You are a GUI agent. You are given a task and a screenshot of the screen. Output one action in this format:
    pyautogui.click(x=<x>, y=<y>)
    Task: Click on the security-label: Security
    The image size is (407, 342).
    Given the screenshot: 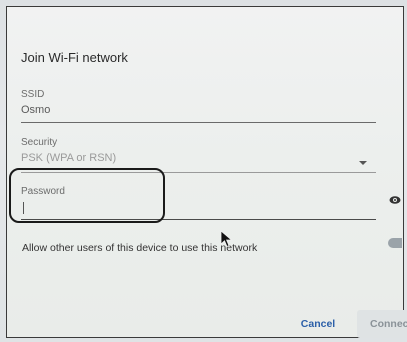 What is the action you would take?
    pyautogui.click(x=39, y=142)
    